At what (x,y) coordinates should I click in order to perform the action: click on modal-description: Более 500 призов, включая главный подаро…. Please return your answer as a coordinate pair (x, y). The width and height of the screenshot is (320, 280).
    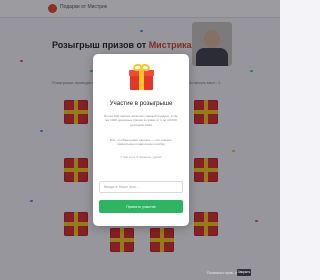
    Looking at the image, I should click on (141, 120).